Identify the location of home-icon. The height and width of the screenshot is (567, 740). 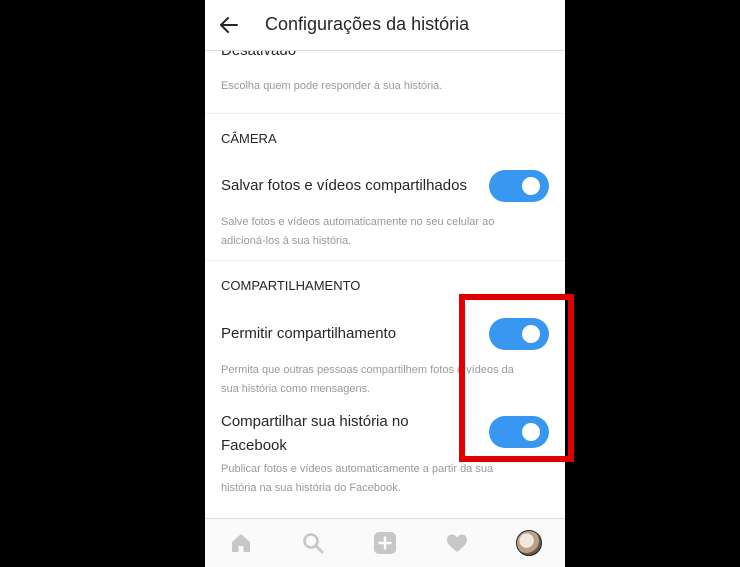
(241, 543).